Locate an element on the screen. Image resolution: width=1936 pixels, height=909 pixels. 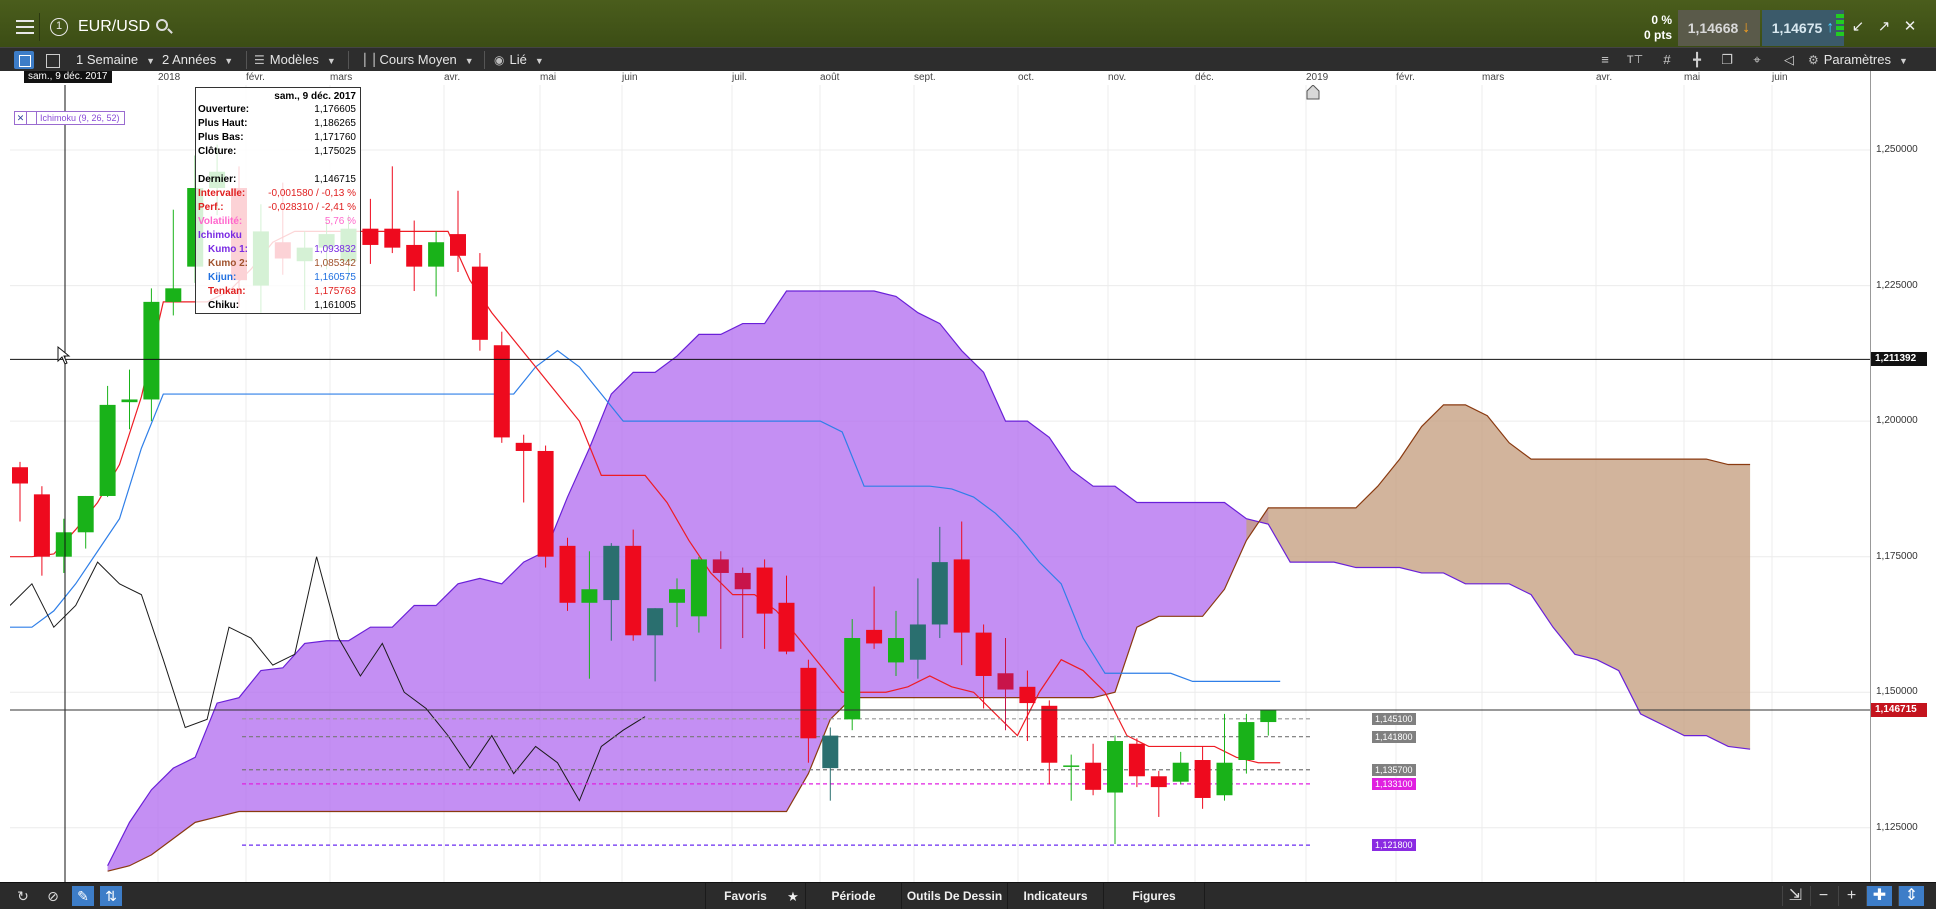
price-level-tag: 1,145100 is located at coordinates (1394, 718).